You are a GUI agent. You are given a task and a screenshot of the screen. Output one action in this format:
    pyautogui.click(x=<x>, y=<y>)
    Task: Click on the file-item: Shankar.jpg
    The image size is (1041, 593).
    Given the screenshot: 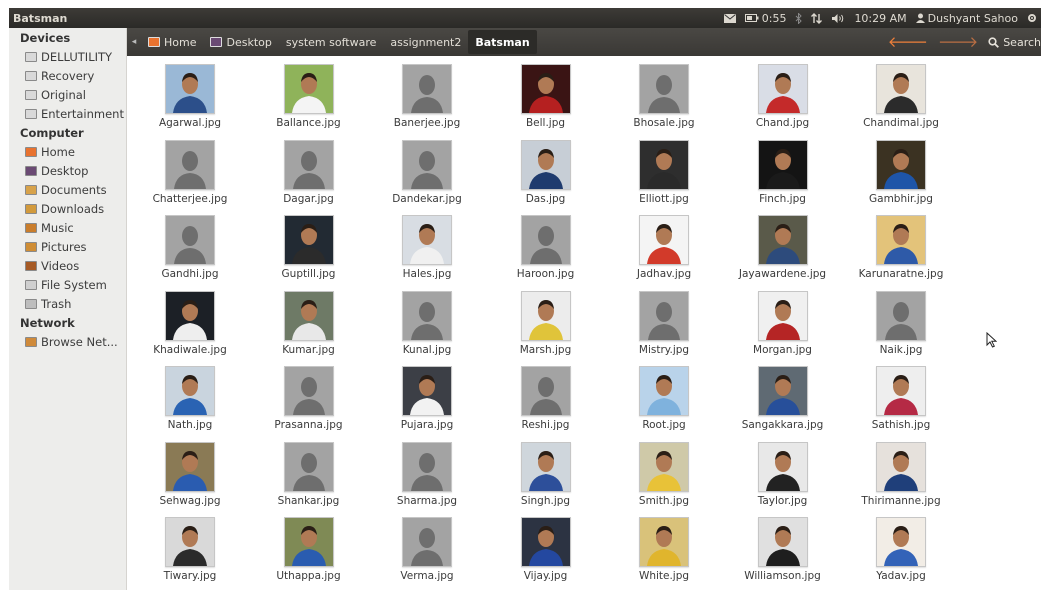 What is the action you would take?
    pyautogui.click(x=309, y=479)
    